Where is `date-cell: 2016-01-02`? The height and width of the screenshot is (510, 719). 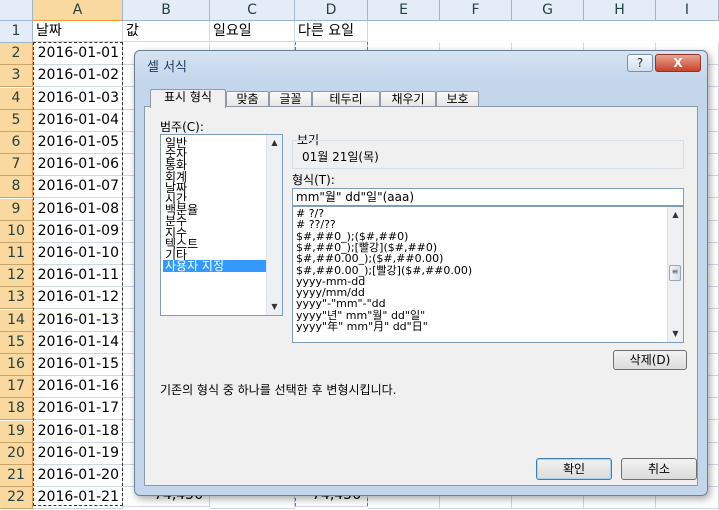 date-cell: 2016-01-02 is located at coordinates (78, 76).